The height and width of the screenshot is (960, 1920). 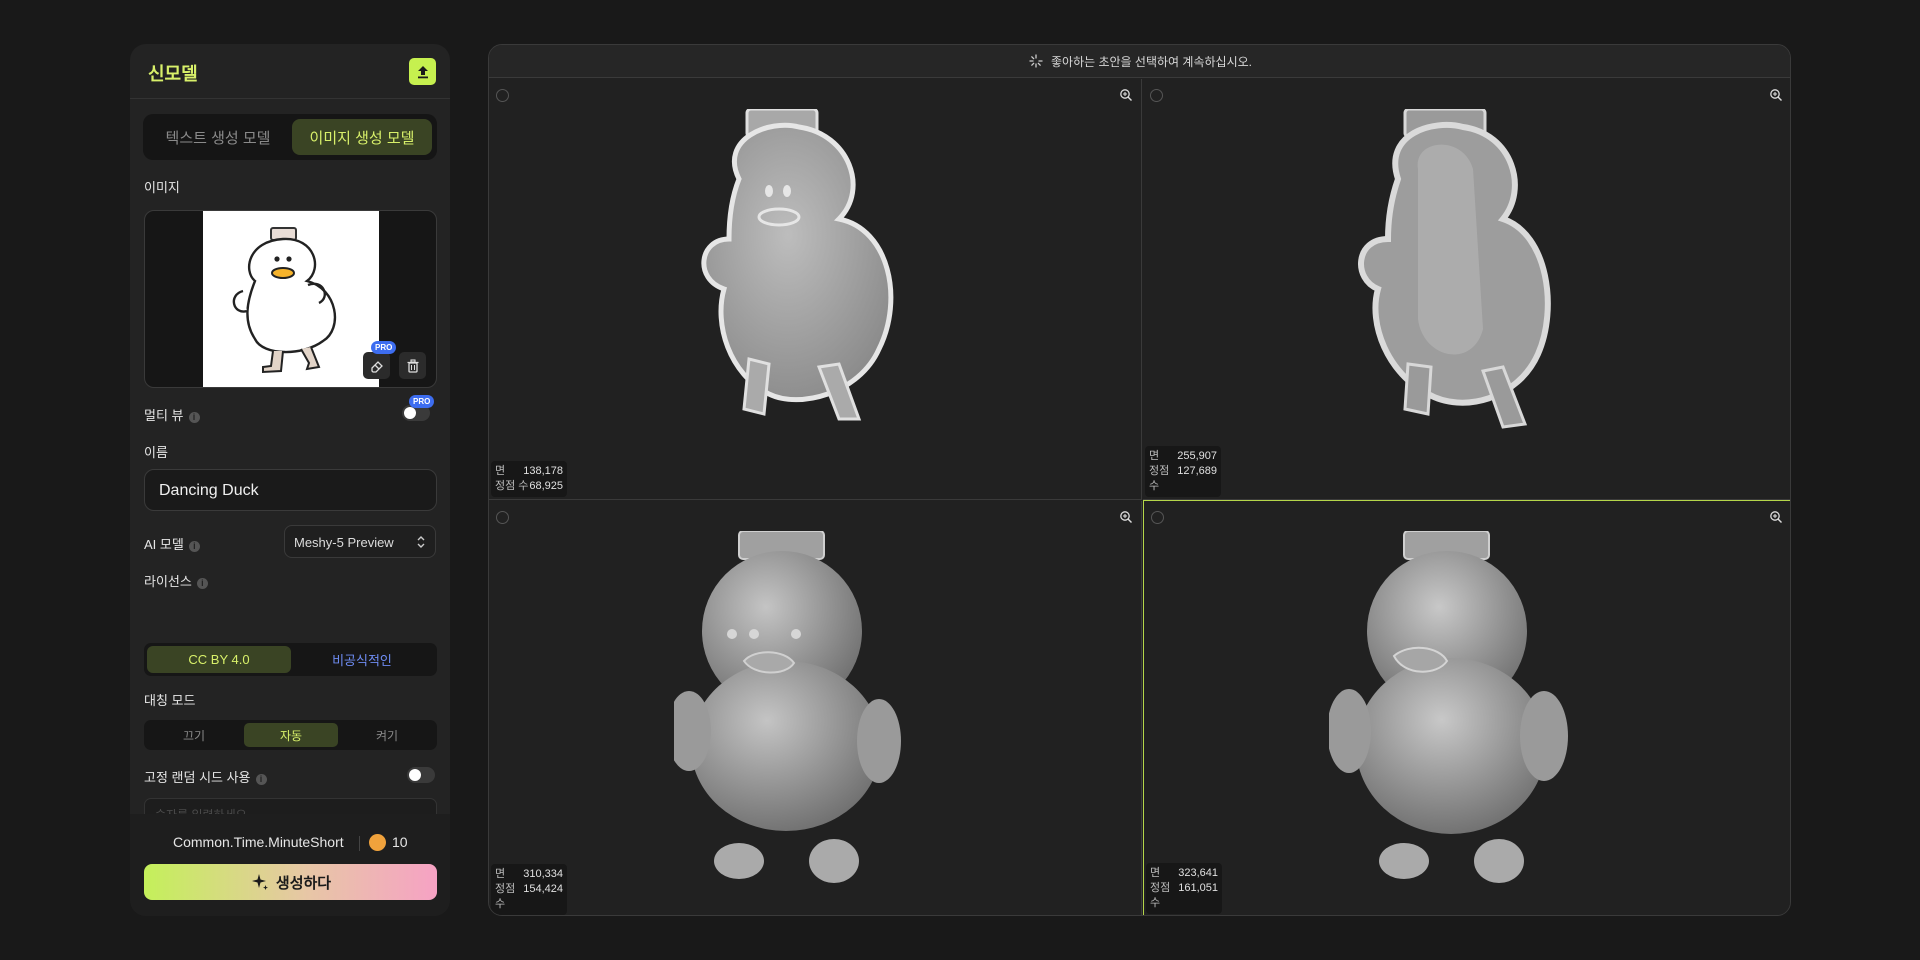 I want to click on symmetry-selector: 끄기 자동 켜기, so click(x=290, y=735).